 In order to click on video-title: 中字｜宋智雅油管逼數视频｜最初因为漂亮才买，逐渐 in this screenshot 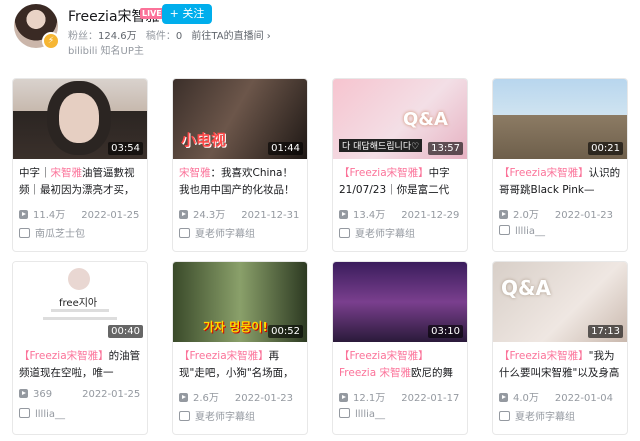, I will do `click(81, 182)`.